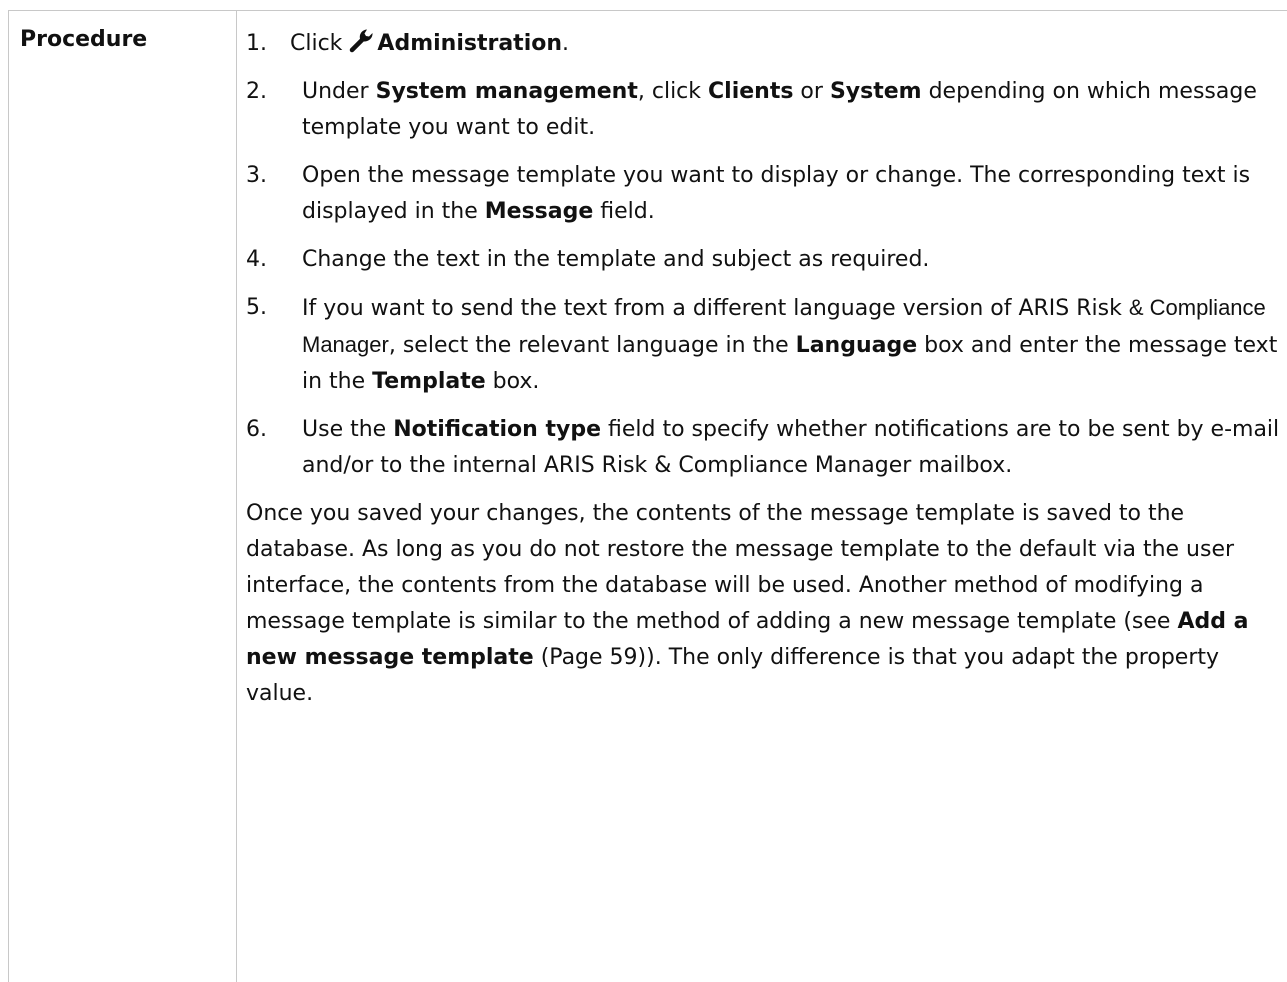 Image resolution: width=1287 pixels, height=982 pixels. I want to click on text-run: , select the relevant language in the, so click(592, 345).